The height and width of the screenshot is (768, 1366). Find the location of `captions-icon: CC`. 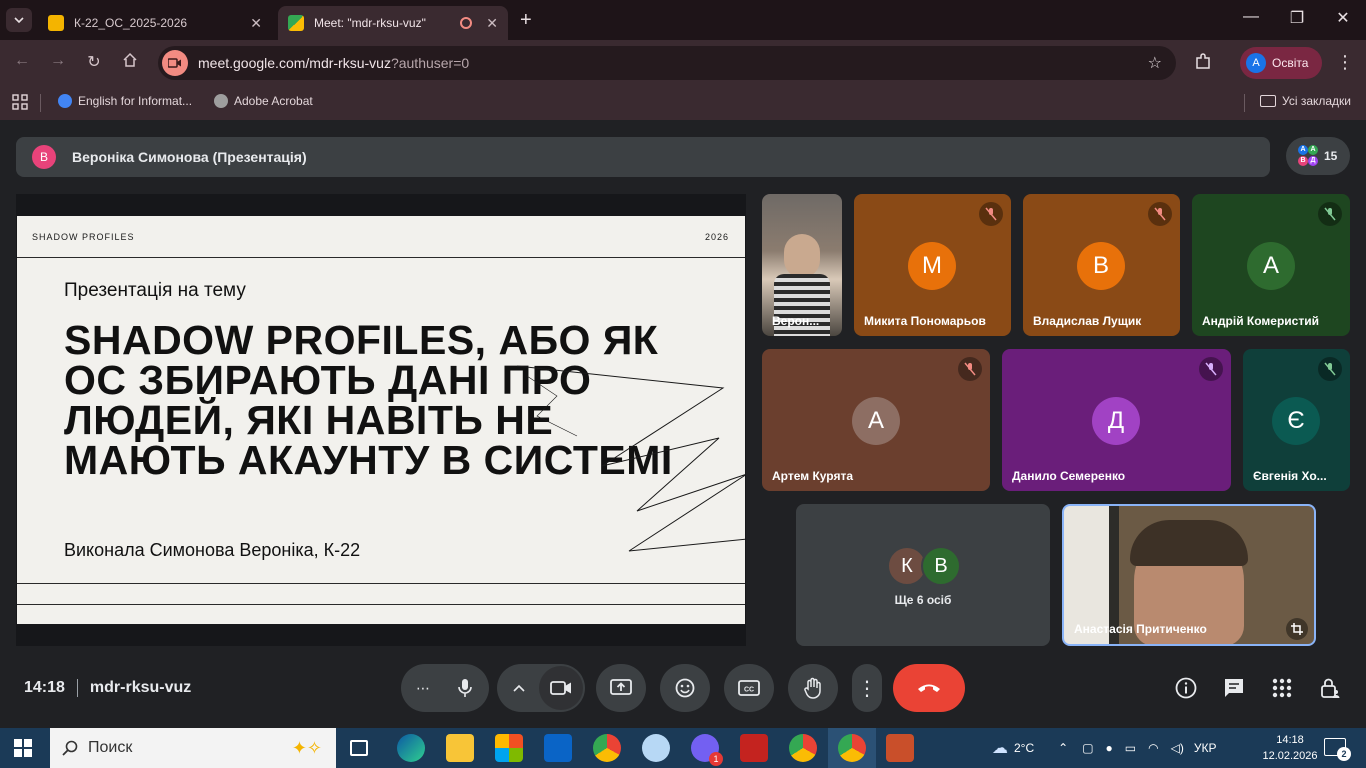

captions-icon: CC is located at coordinates (749, 688).